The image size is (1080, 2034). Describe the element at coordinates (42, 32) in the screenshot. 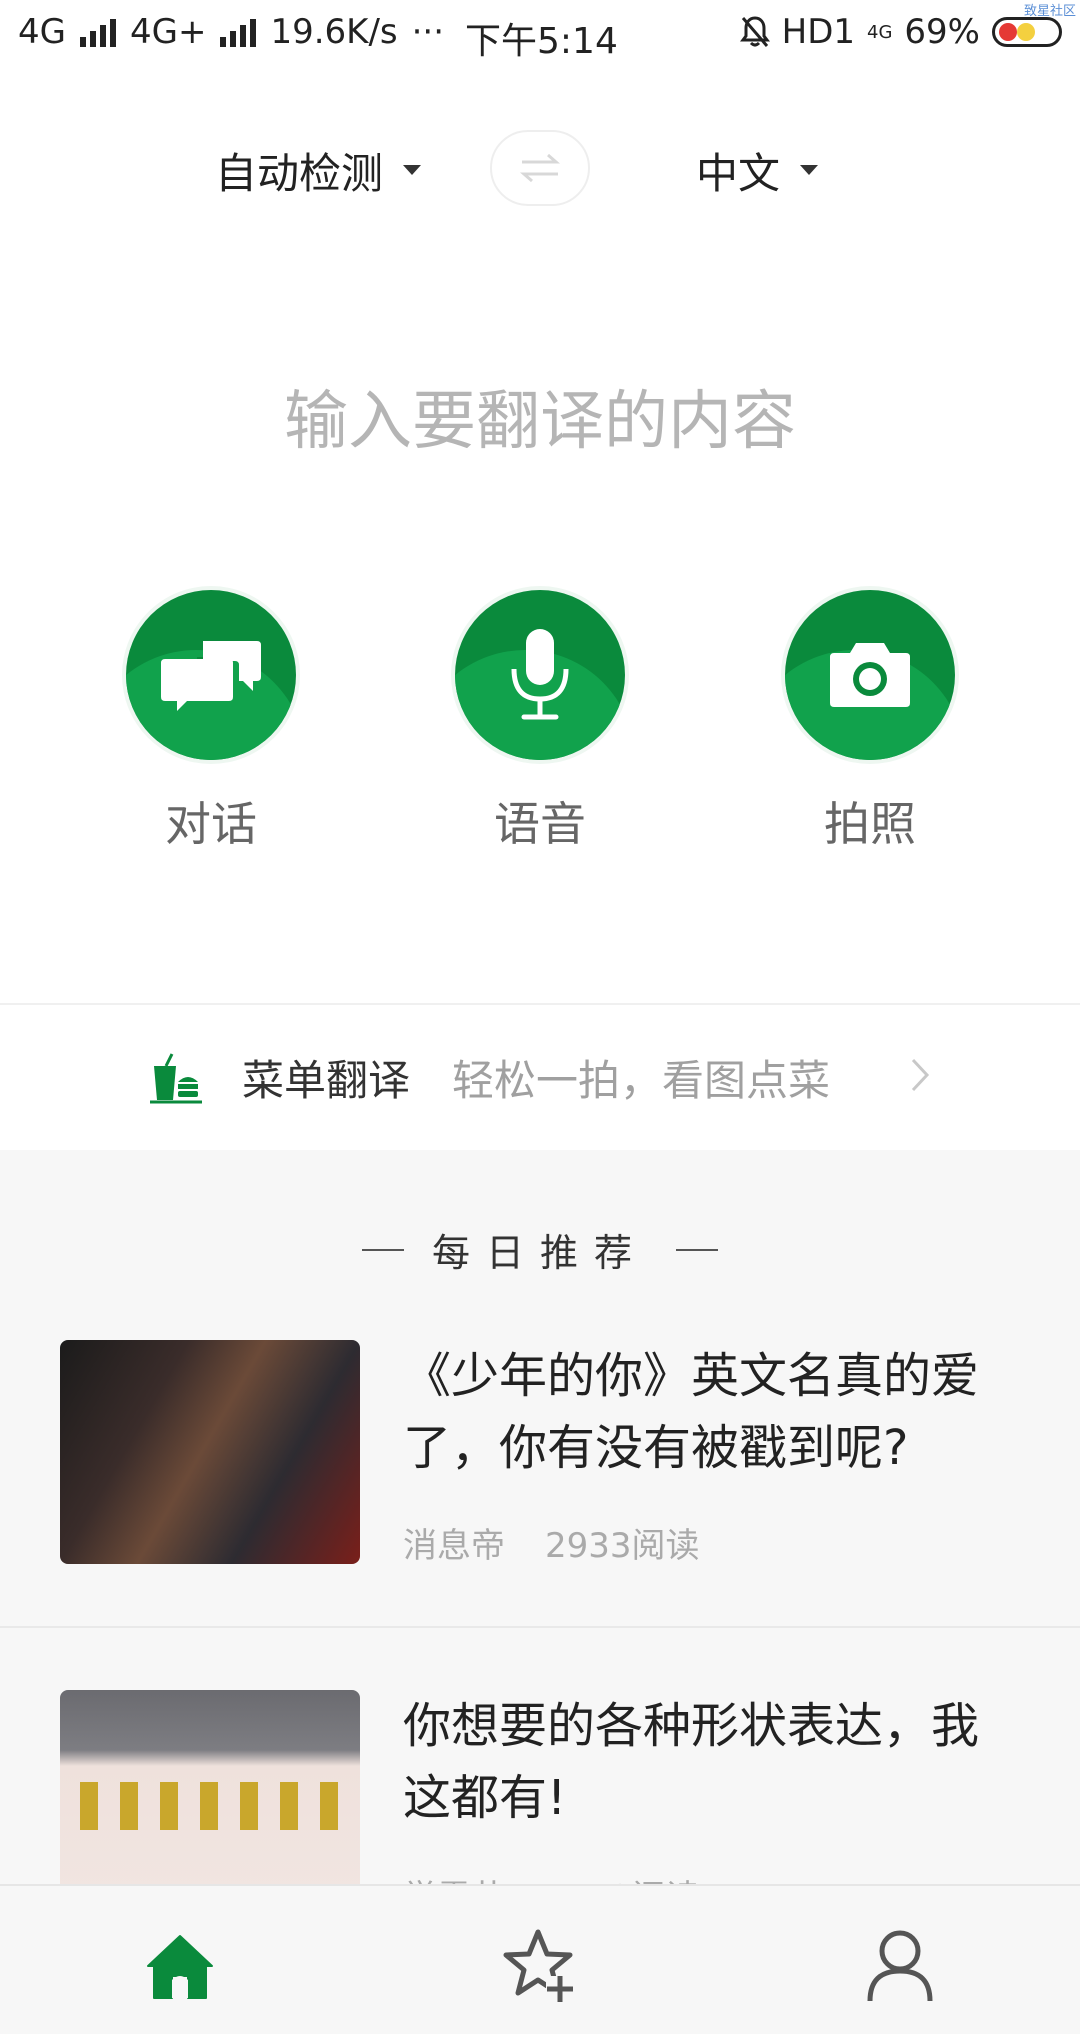

I see `network-label: 4G` at that location.